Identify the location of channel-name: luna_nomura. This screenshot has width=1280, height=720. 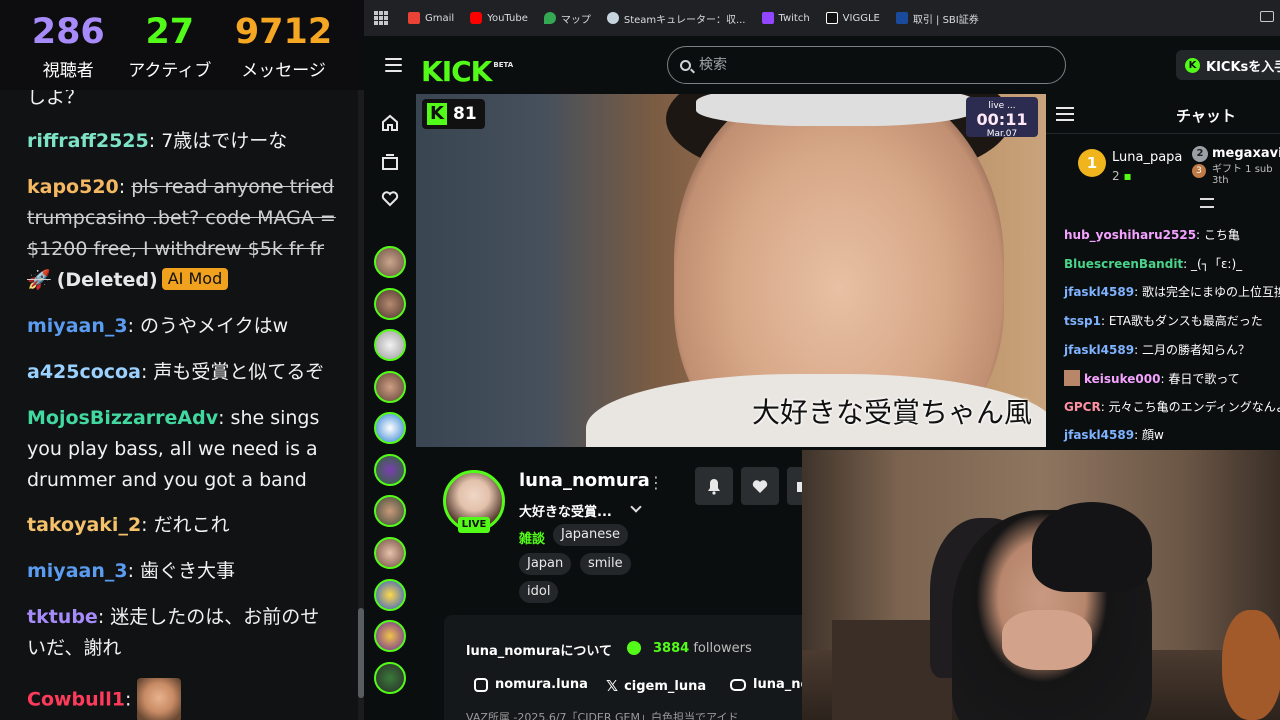
(584, 480).